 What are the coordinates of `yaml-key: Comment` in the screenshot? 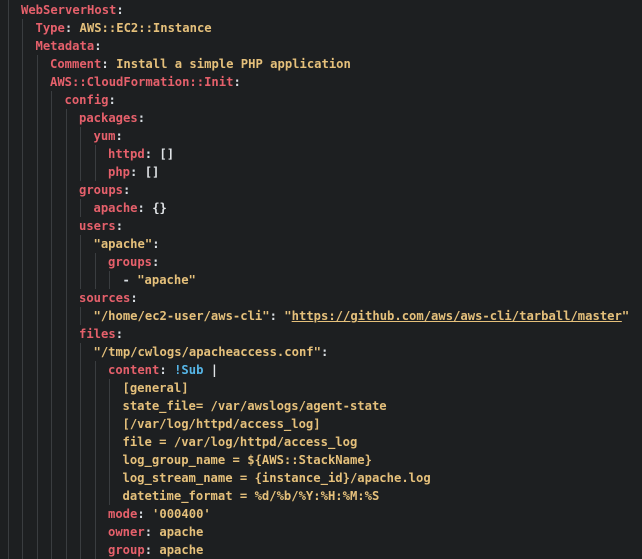 It's located at (76, 64).